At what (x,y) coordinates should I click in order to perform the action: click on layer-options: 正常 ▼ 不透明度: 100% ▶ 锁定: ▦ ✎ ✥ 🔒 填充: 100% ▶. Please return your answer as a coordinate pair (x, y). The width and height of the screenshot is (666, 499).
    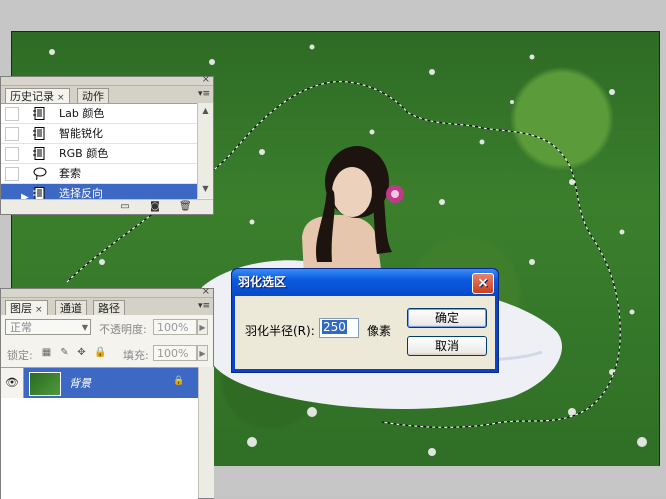
    Looking at the image, I should click on (107, 341).